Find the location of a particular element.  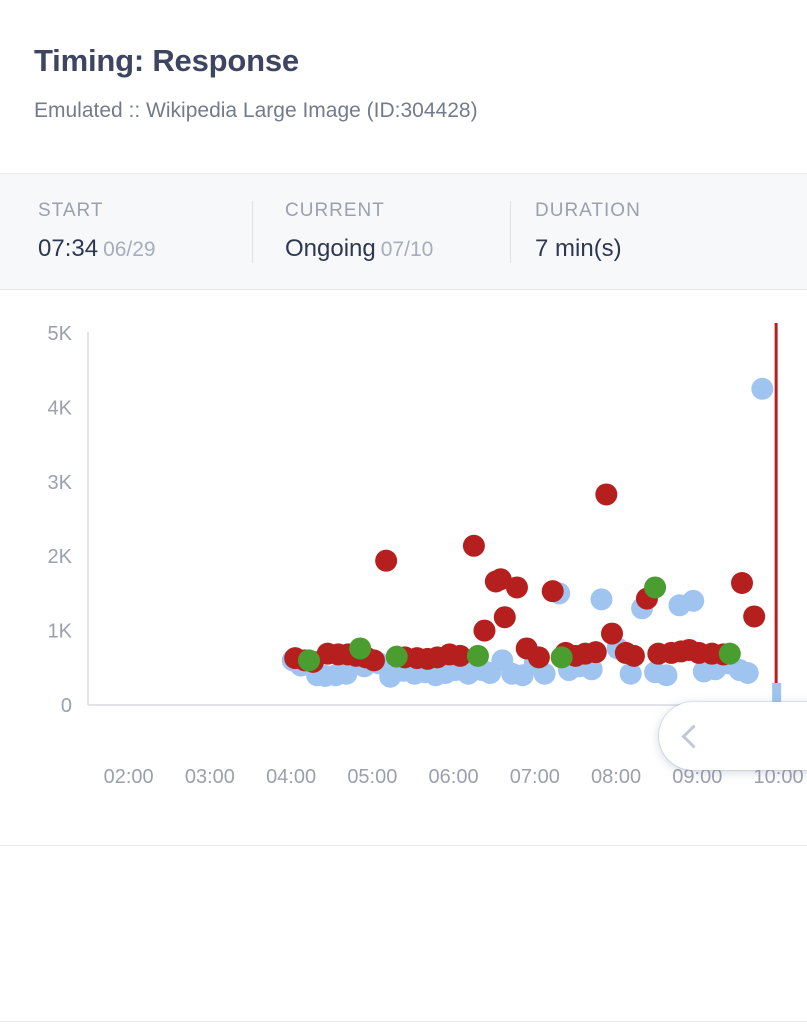

y-tick-label: 2K is located at coordinates (60, 557).